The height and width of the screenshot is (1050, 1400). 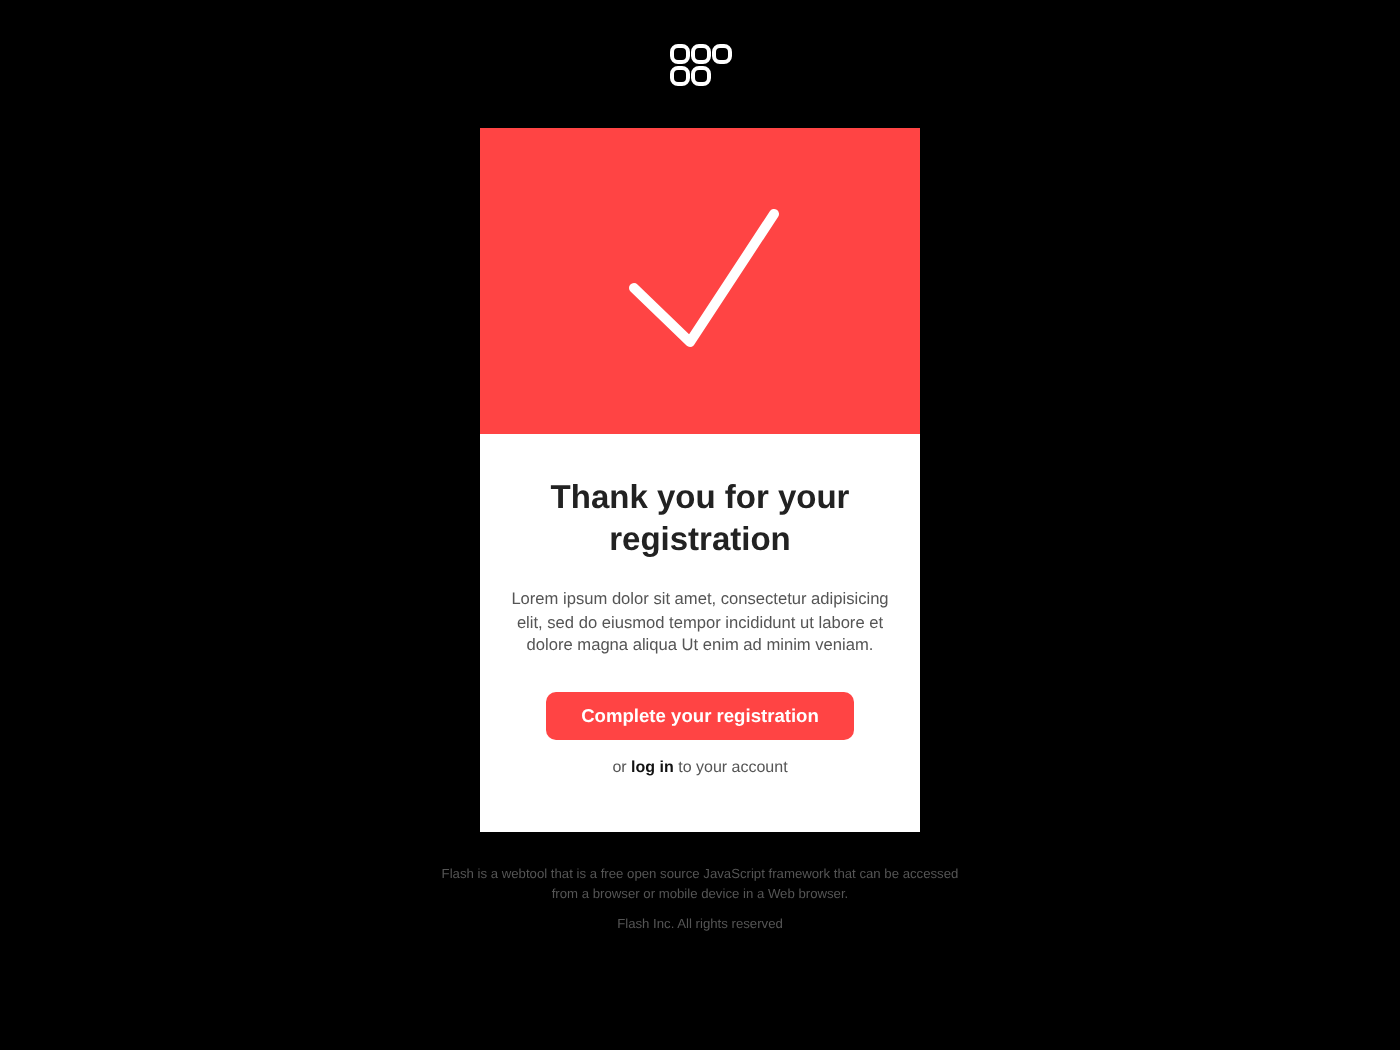 I want to click on description: Lorem ipsum dolor sit amet, consectetur adipisicing elit, sed do eiusmod tempor incididunt ut labore et dolore magna aliqua Ut enim ad minim veniam., so click(x=700, y=622).